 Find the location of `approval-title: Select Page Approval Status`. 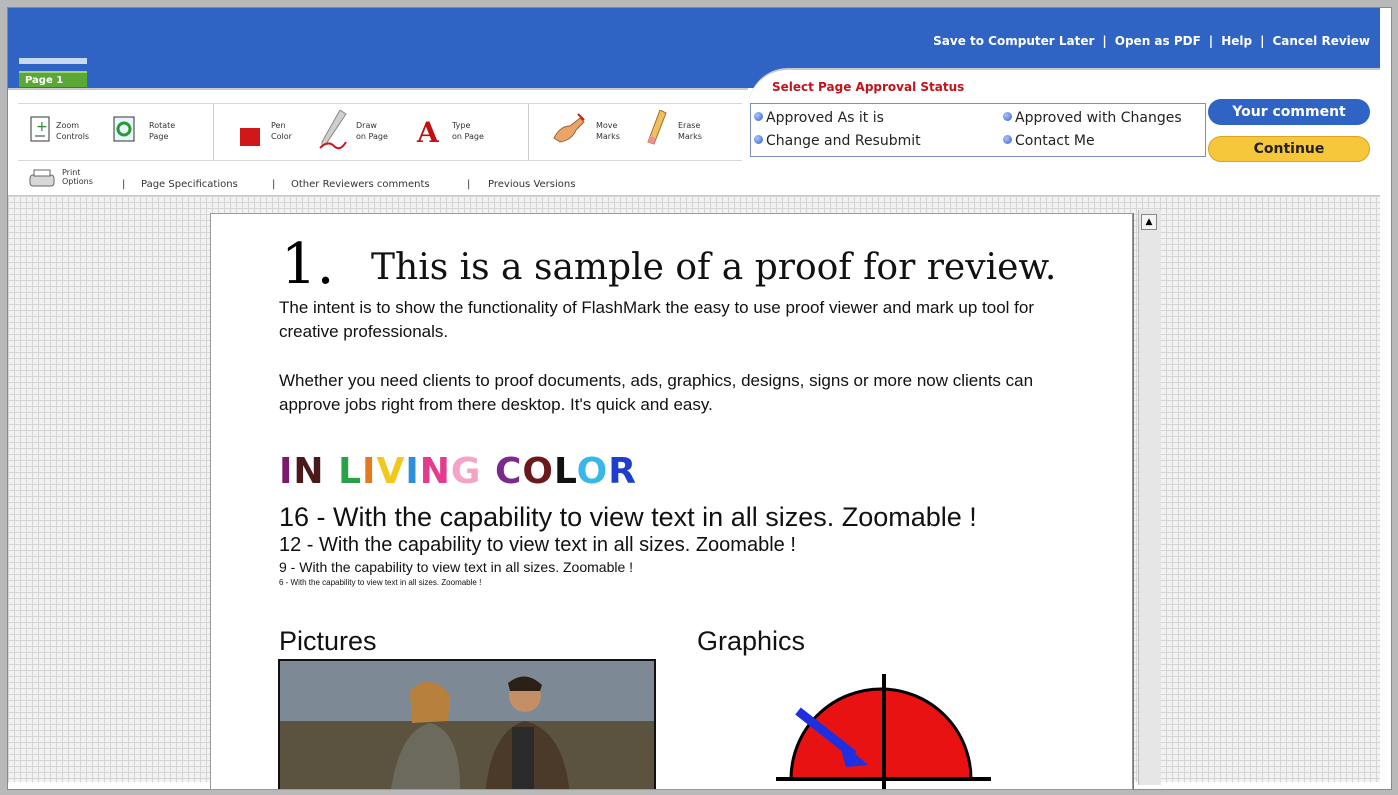

approval-title: Select Page Approval Status is located at coordinates (868, 87).